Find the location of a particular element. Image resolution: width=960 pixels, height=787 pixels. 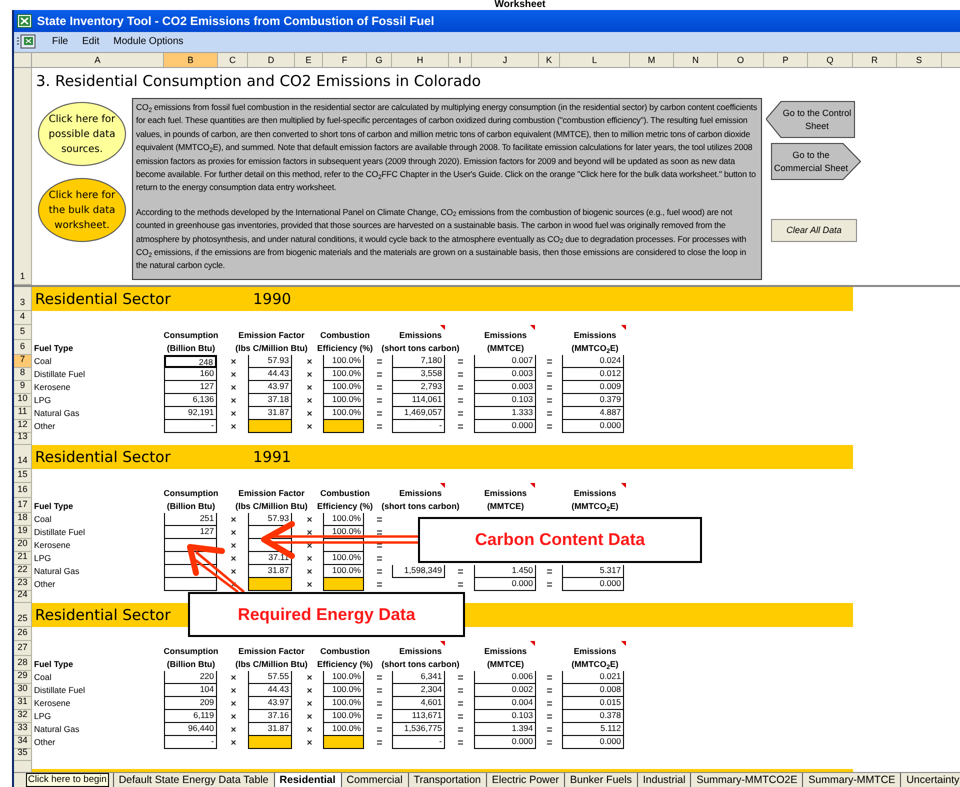

row-header: 24 is located at coordinates (23, 597).